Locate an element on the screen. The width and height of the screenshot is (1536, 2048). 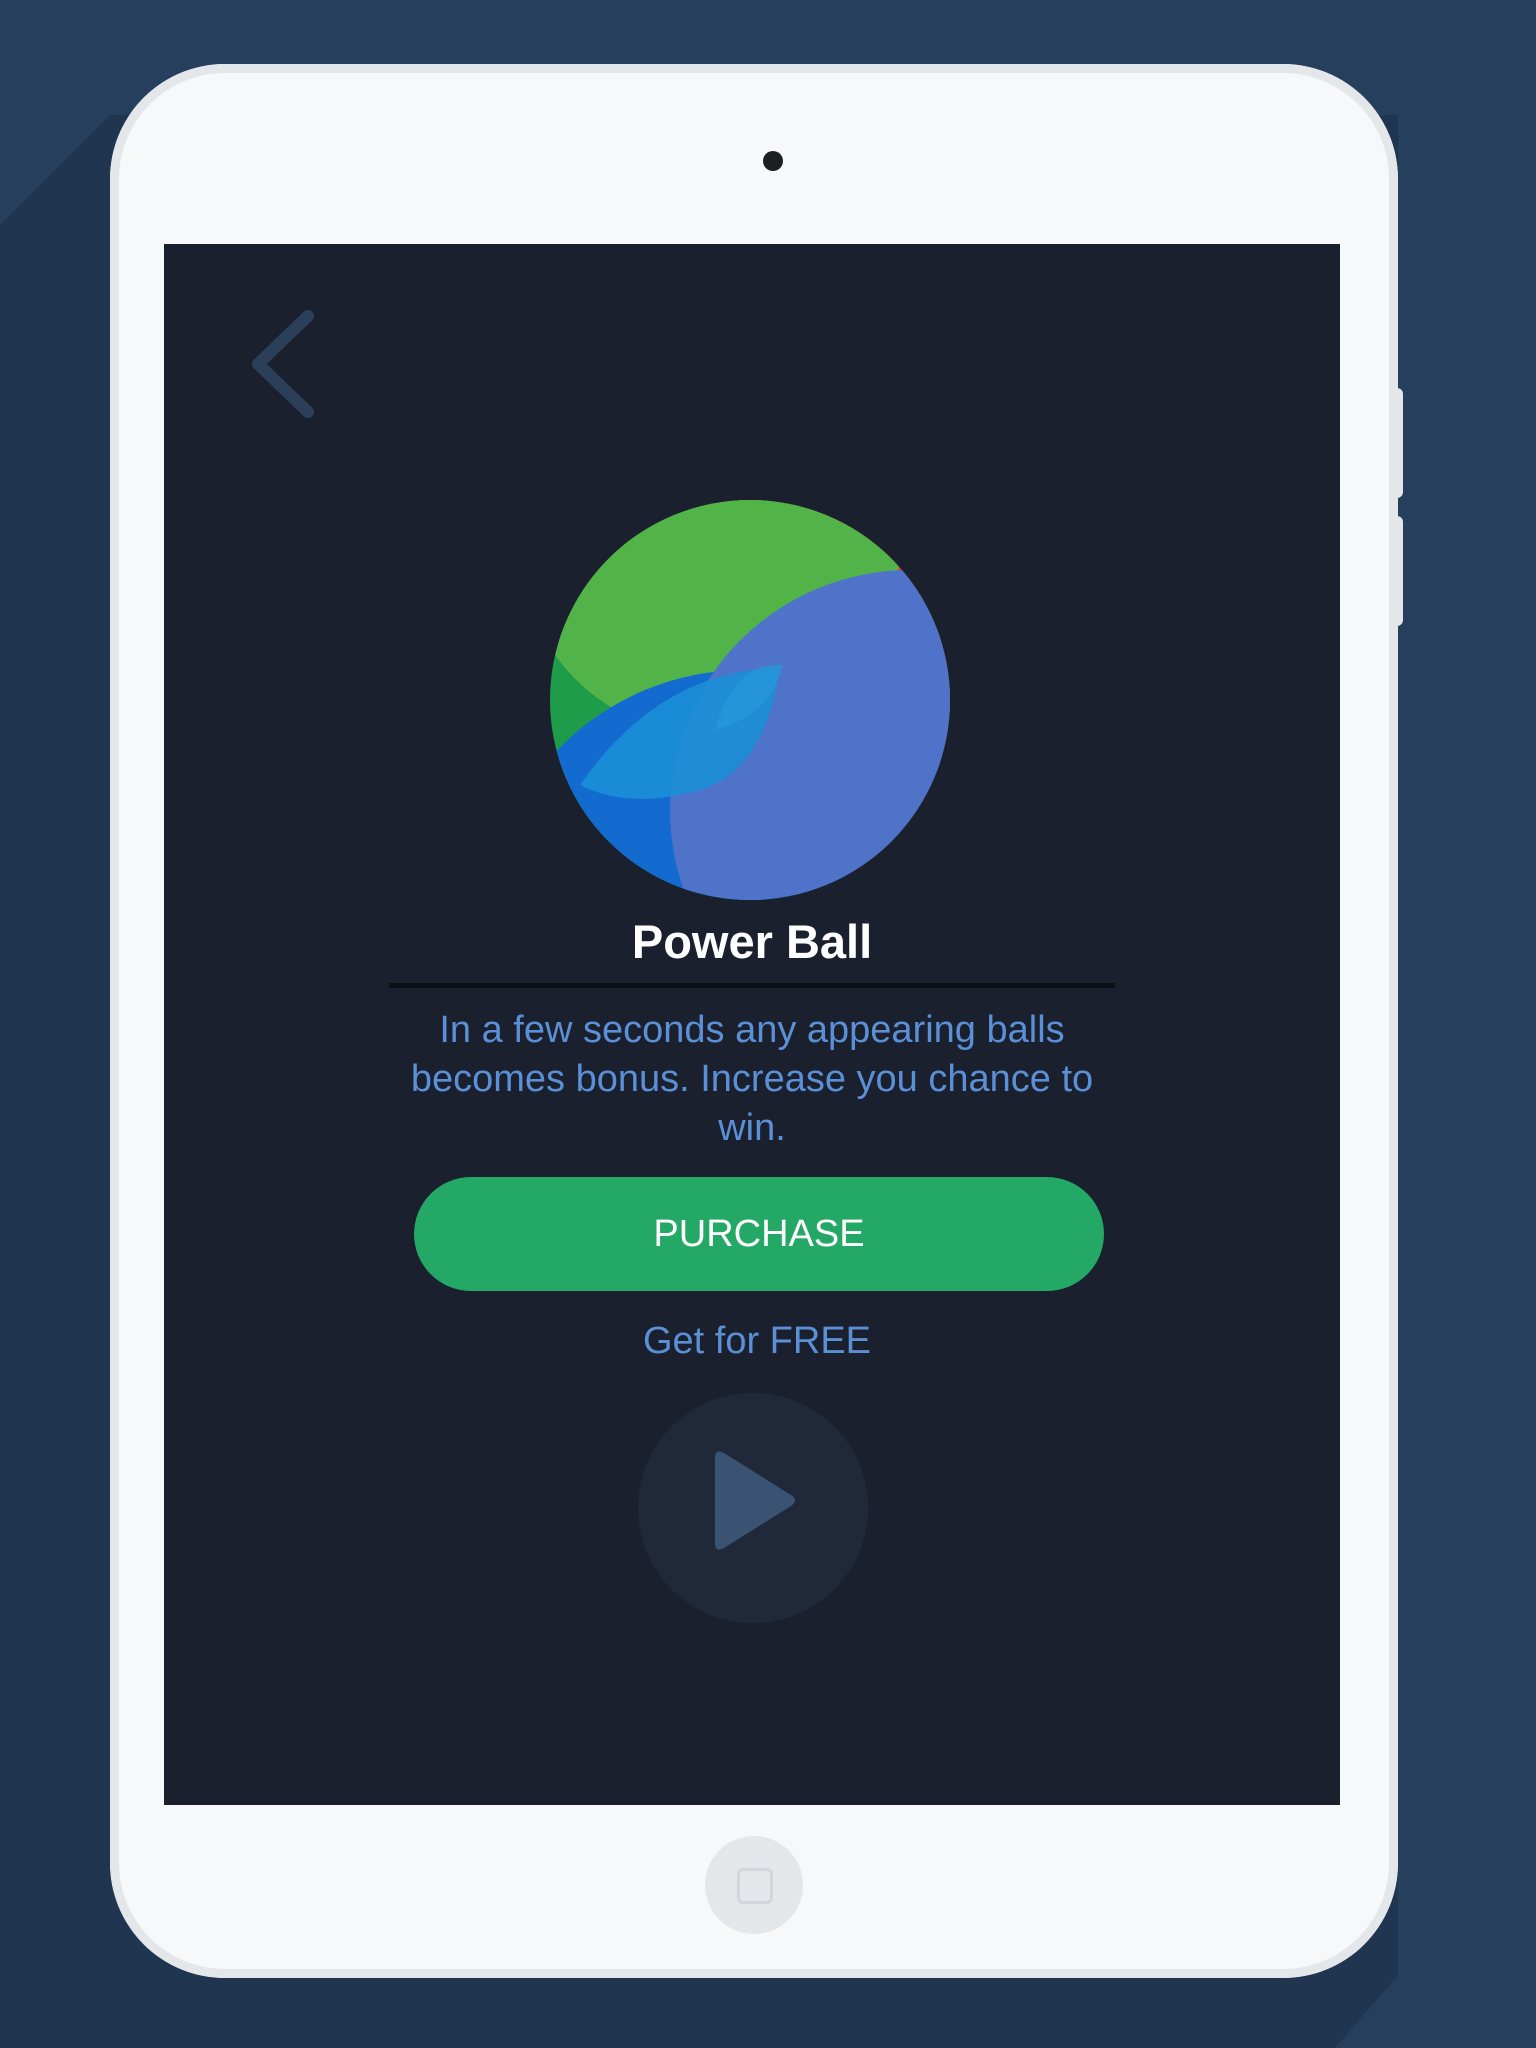
home-button-icon is located at coordinates (755, 1886).